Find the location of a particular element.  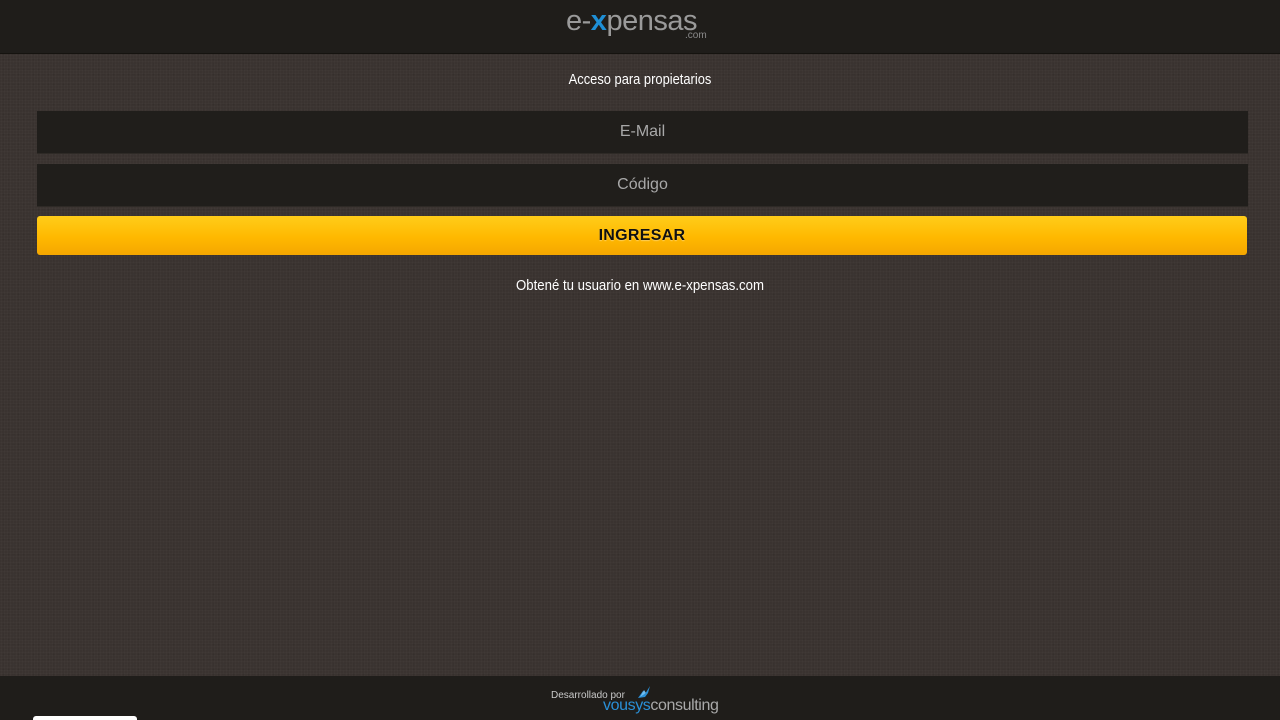

app-footer: Desarrollado por vousysconsulting is located at coordinates (640, 698).